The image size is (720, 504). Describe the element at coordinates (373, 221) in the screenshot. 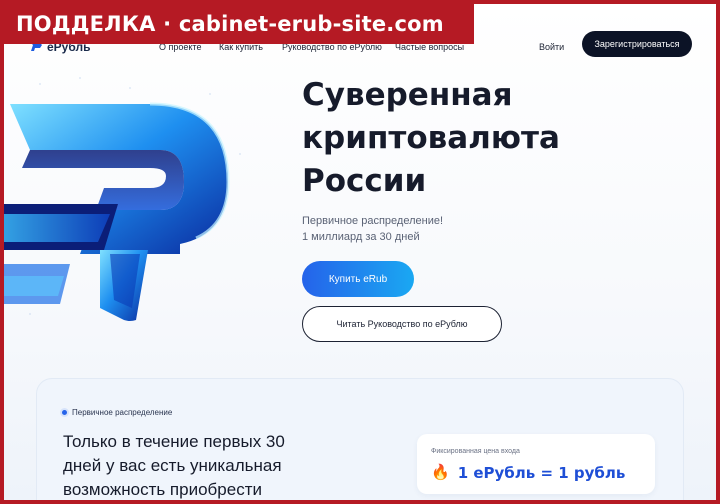

I see `hero-subtitle-line: Первичное распределение!` at that location.